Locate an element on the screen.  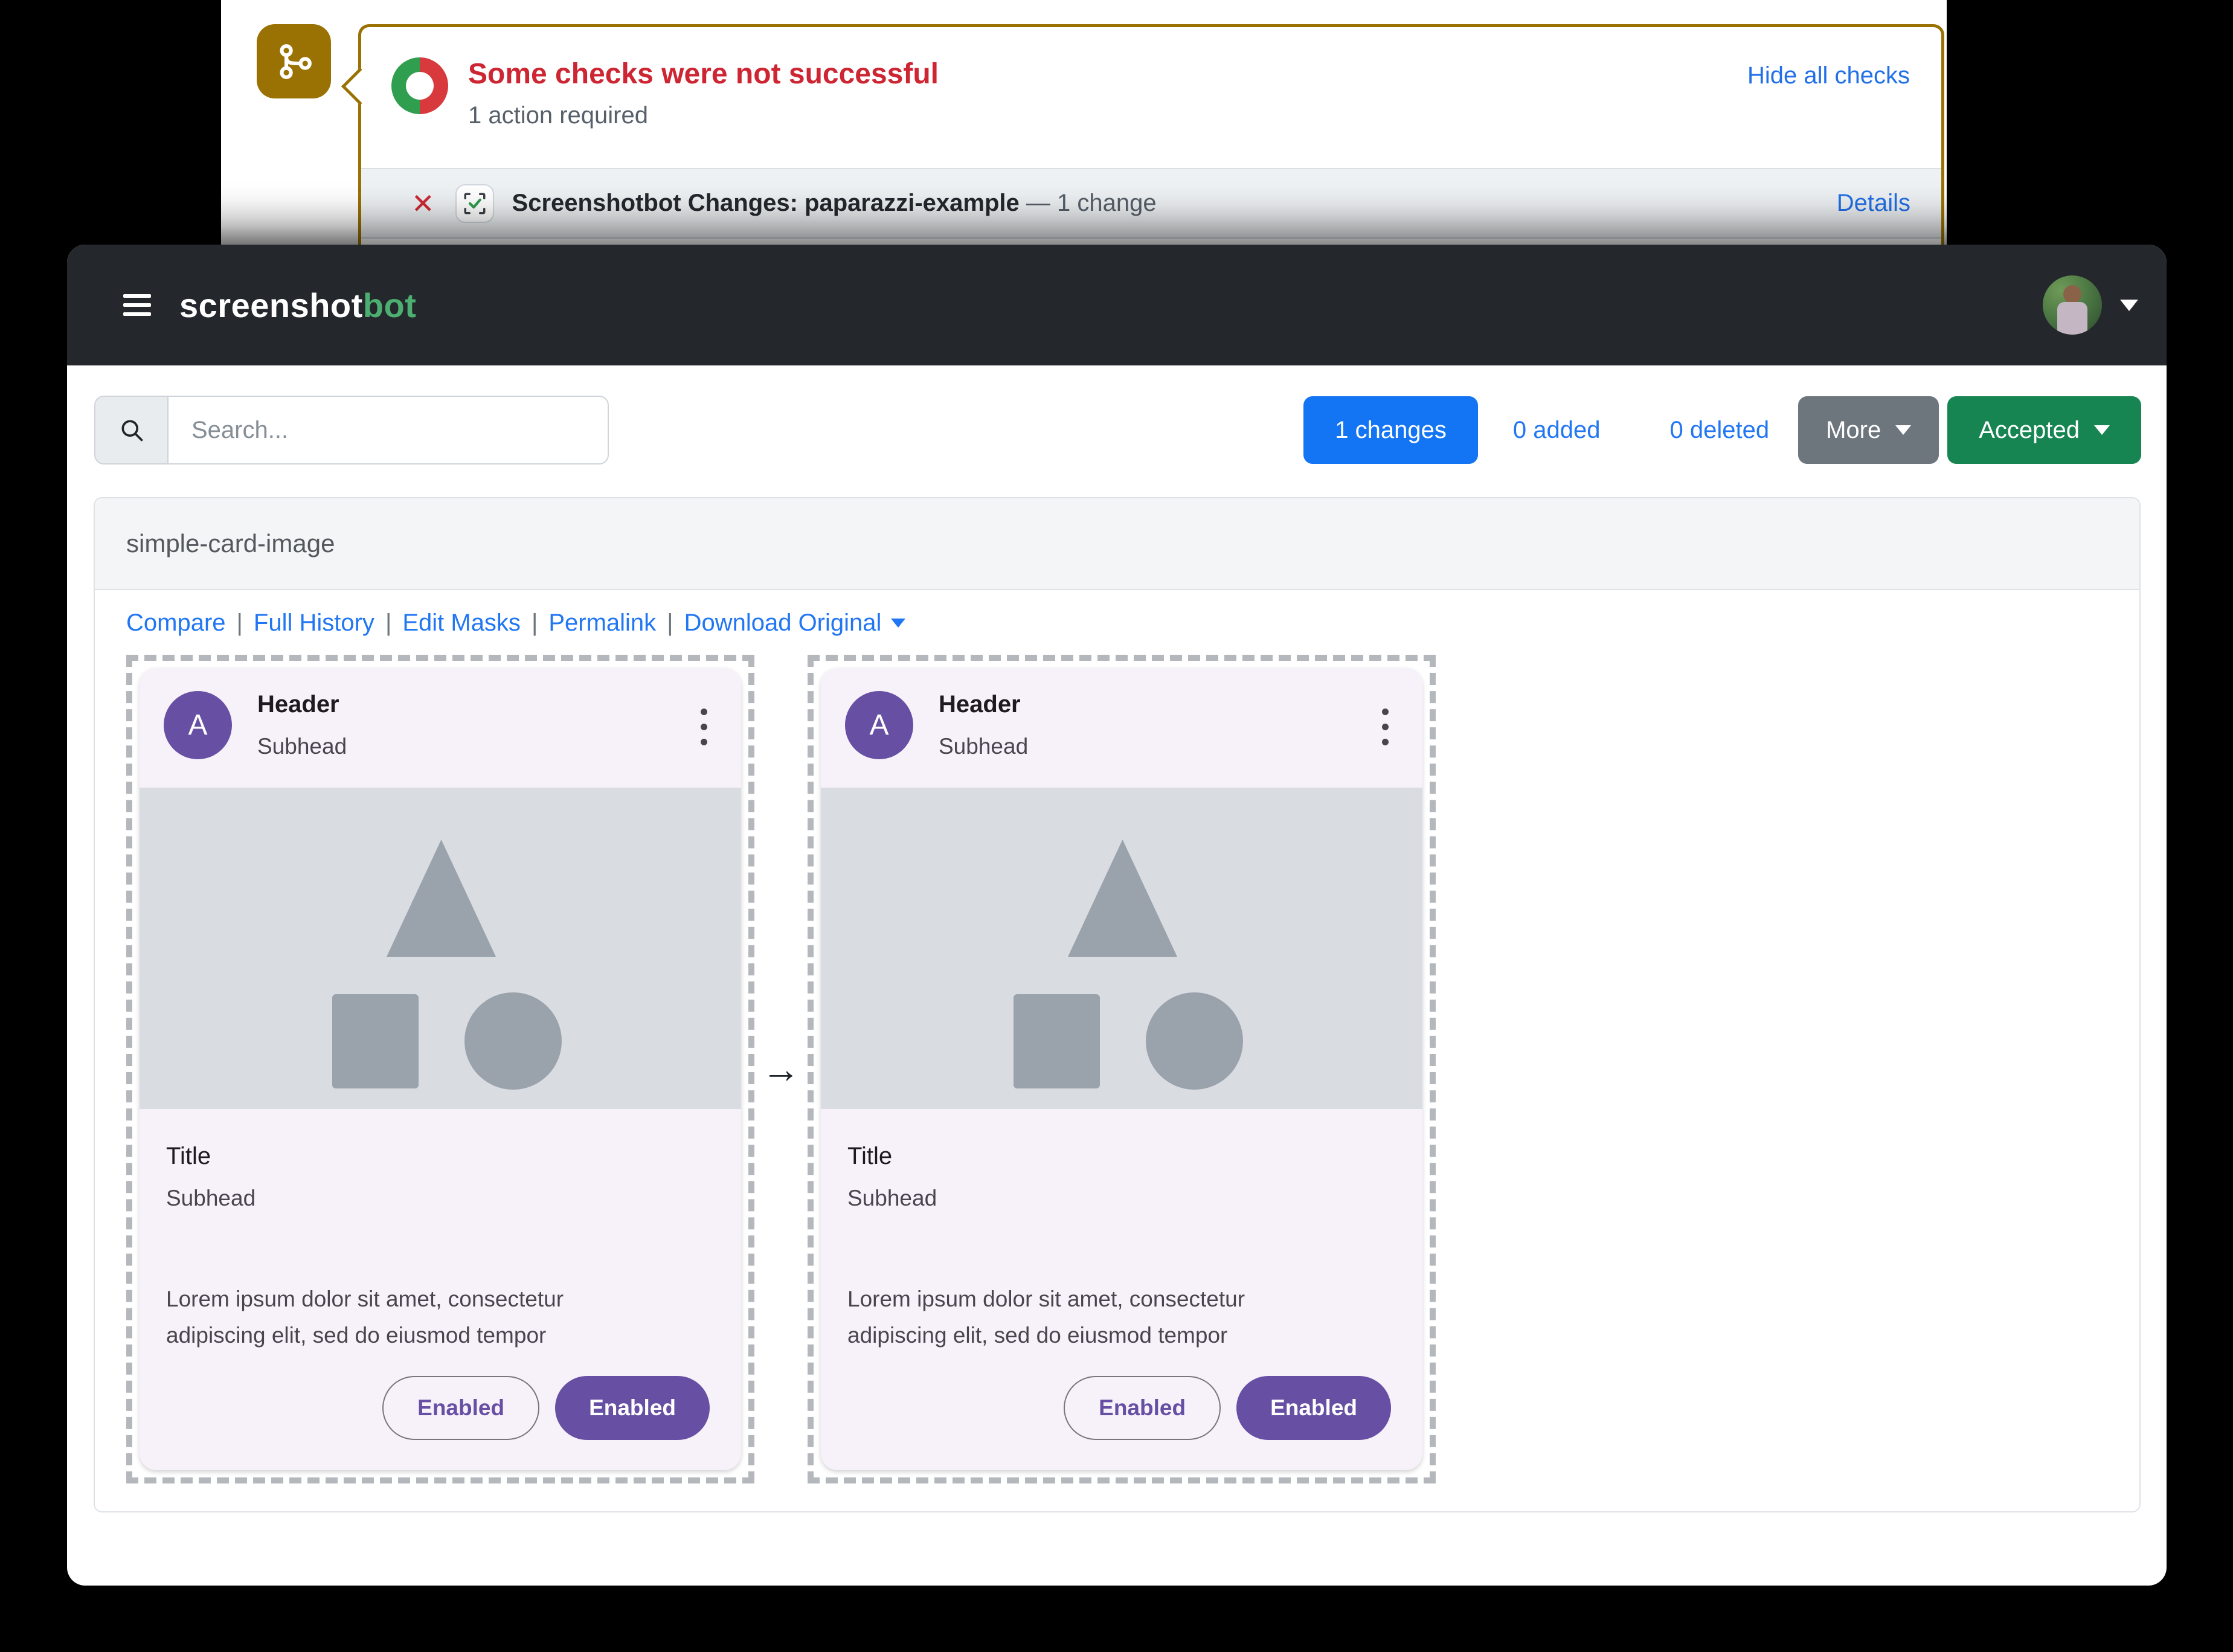
git-branch-glyph is located at coordinates (295, 61).